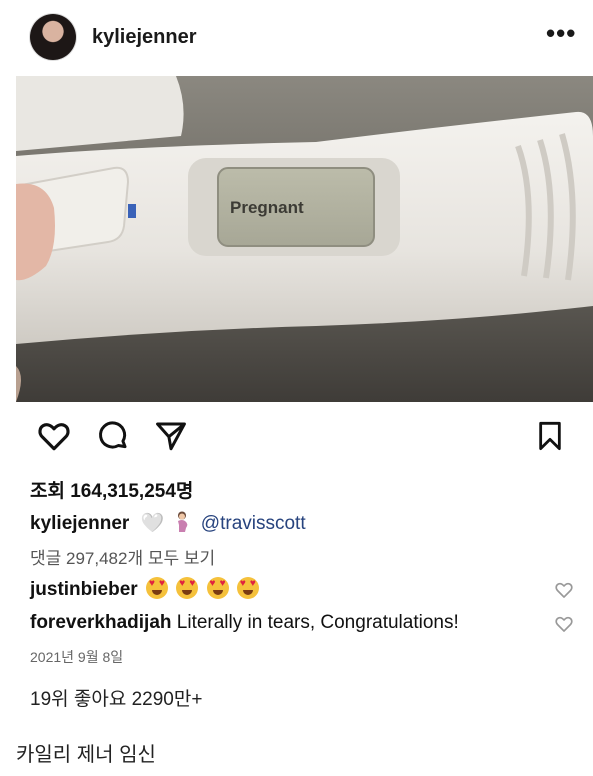 The width and height of the screenshot is (593, 776). What do you see at coordinates (86, 755) in the screenshot?
I see `headline: 카일리 제너 임신` at bounding box center [86, 755].